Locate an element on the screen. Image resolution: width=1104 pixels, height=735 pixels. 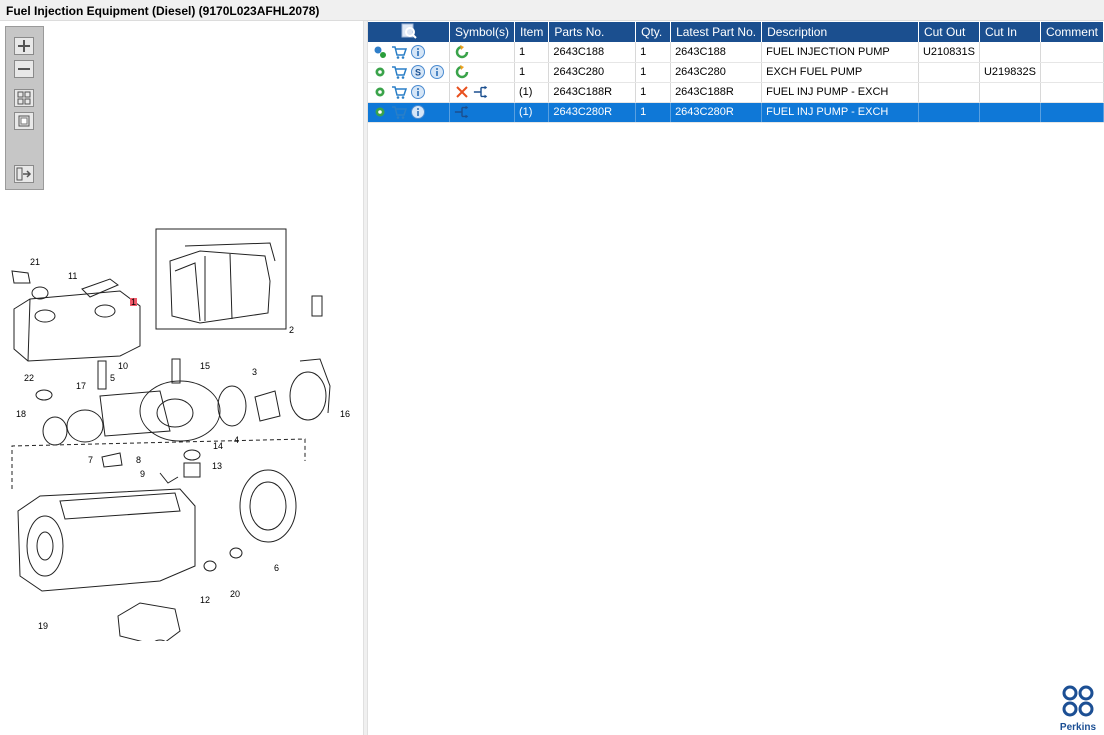
latest-part-no-cell: 2643C188 is located at coordinates (716, 52).